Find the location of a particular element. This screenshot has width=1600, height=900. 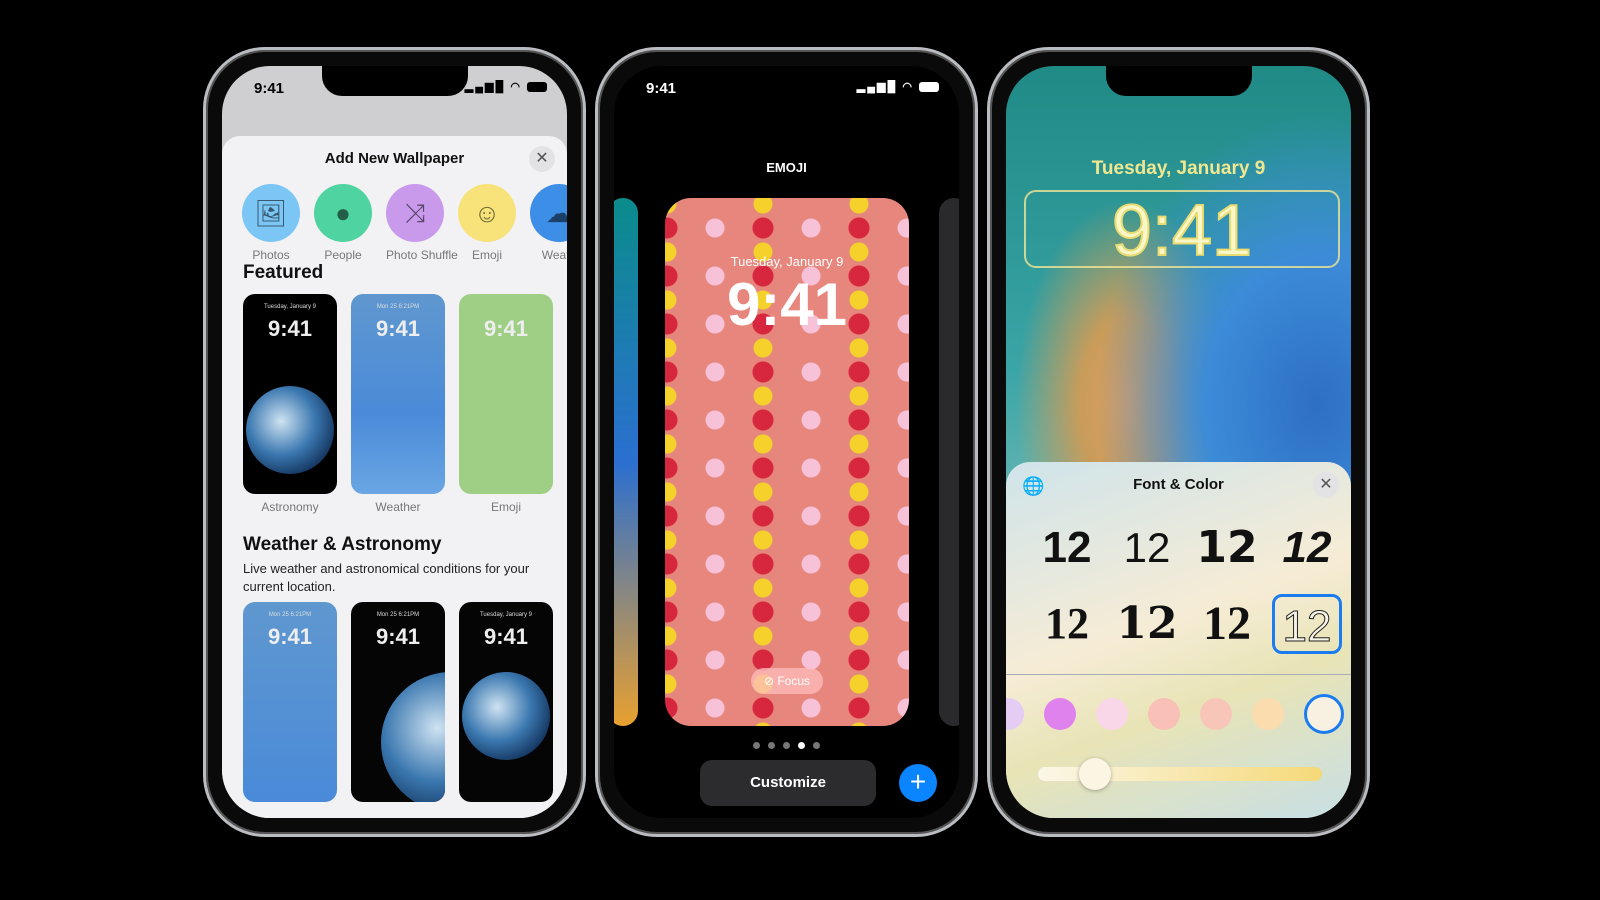

wallpaper-label: Emoji is located at coordinates (505, 507).